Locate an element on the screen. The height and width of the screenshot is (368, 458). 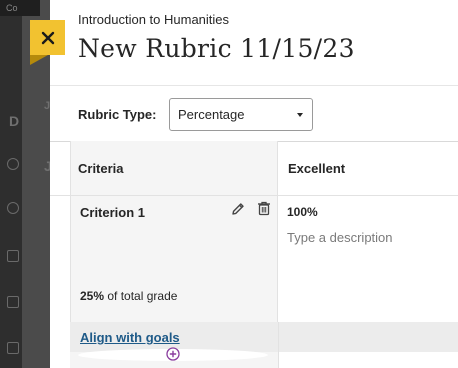
background-exit-icon is located at coordinates (13, 348).